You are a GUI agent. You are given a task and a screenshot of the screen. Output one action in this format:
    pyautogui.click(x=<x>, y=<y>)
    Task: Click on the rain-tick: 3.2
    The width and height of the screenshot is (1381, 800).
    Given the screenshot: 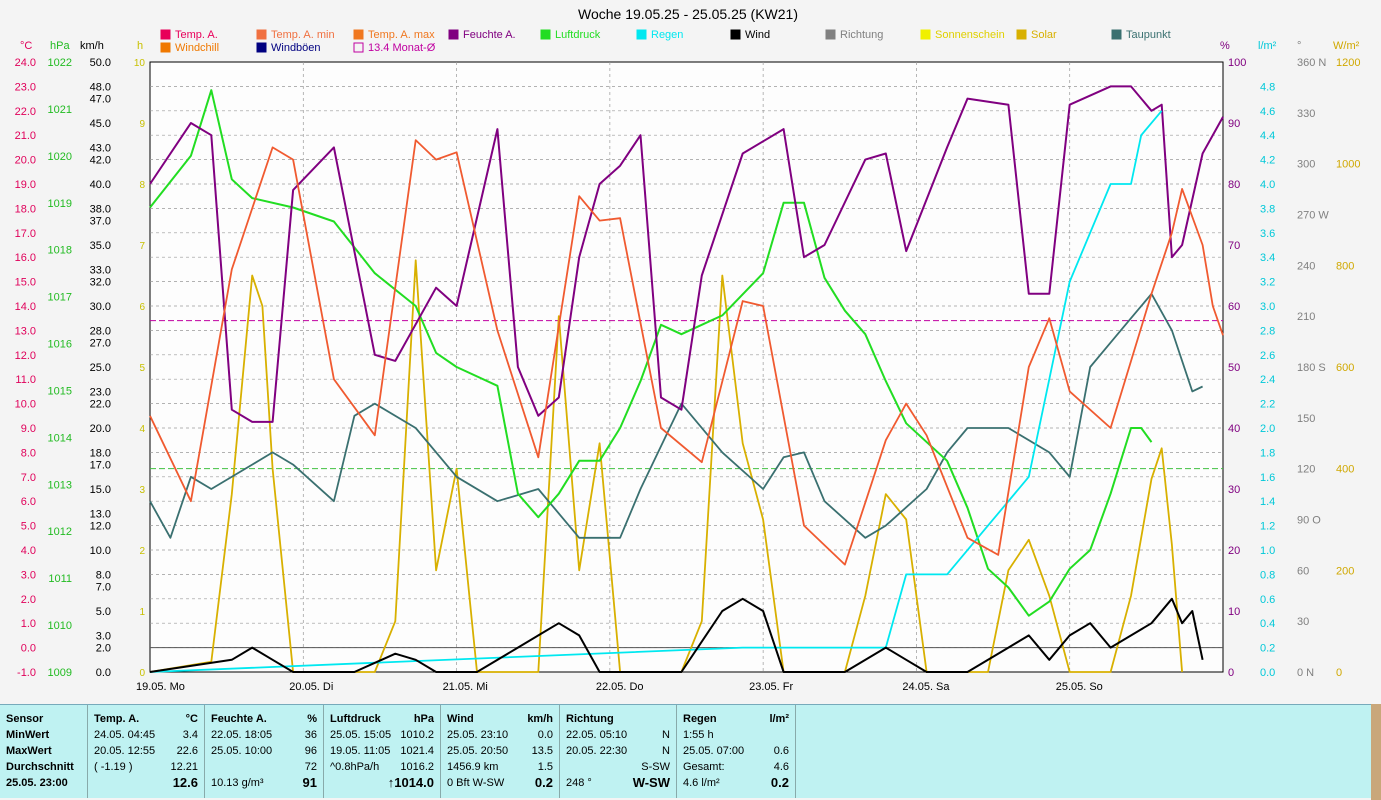 What is the action you would take?
    pyautogui.click(x=1267, y=283)
    